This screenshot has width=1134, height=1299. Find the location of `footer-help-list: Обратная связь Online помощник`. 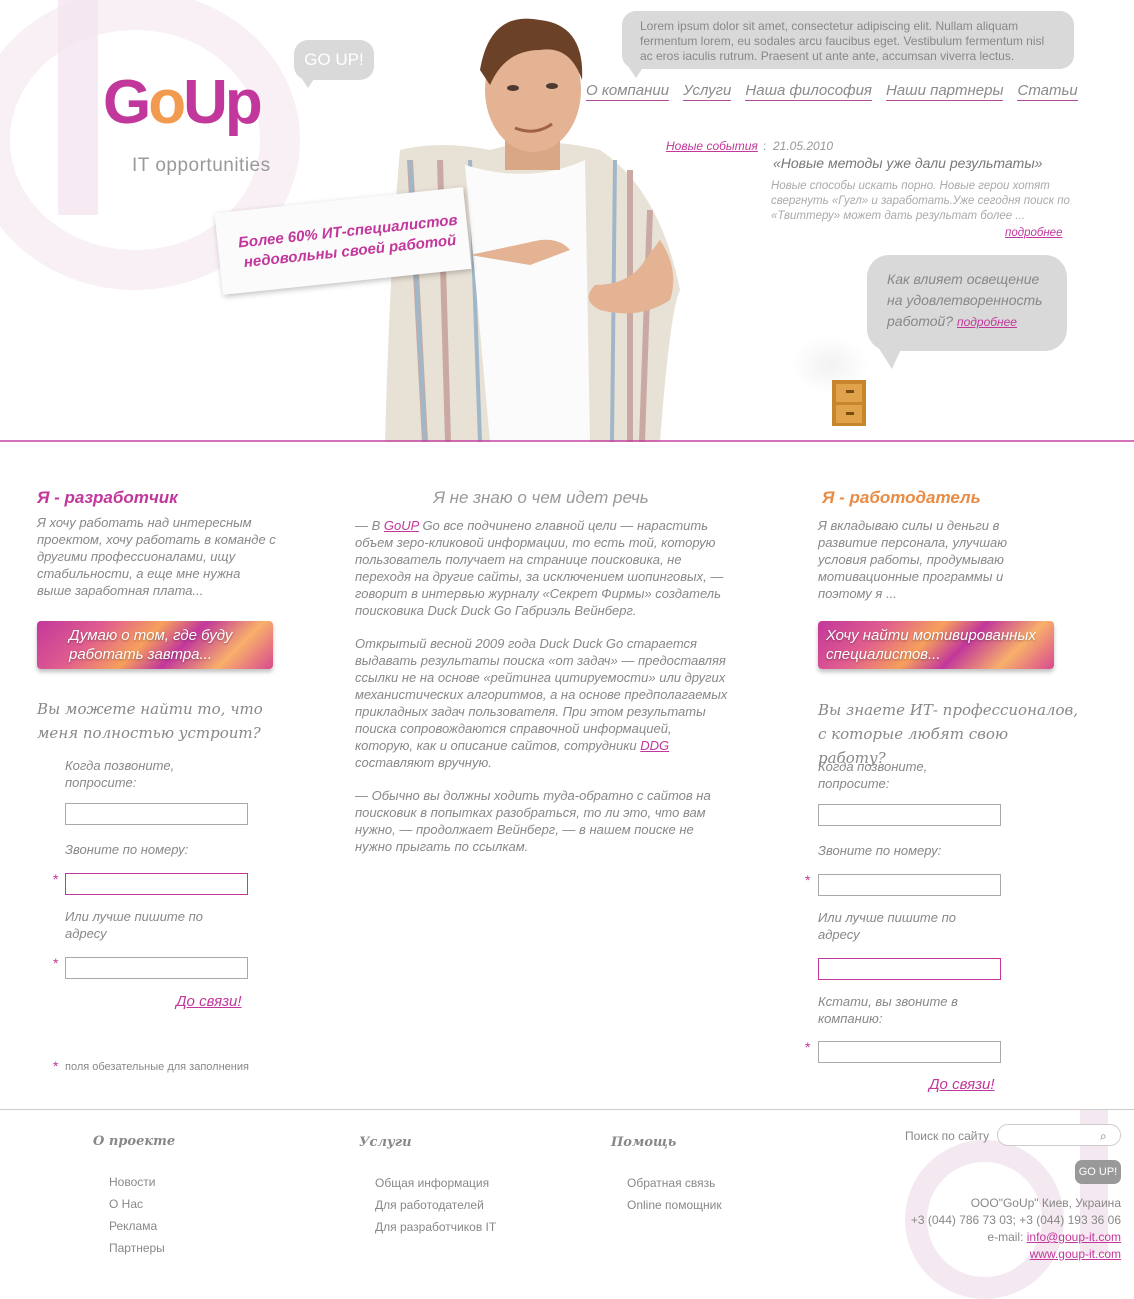

footer-help-list: Обратная связь Online помощник is located at coordinates (674, 1194).